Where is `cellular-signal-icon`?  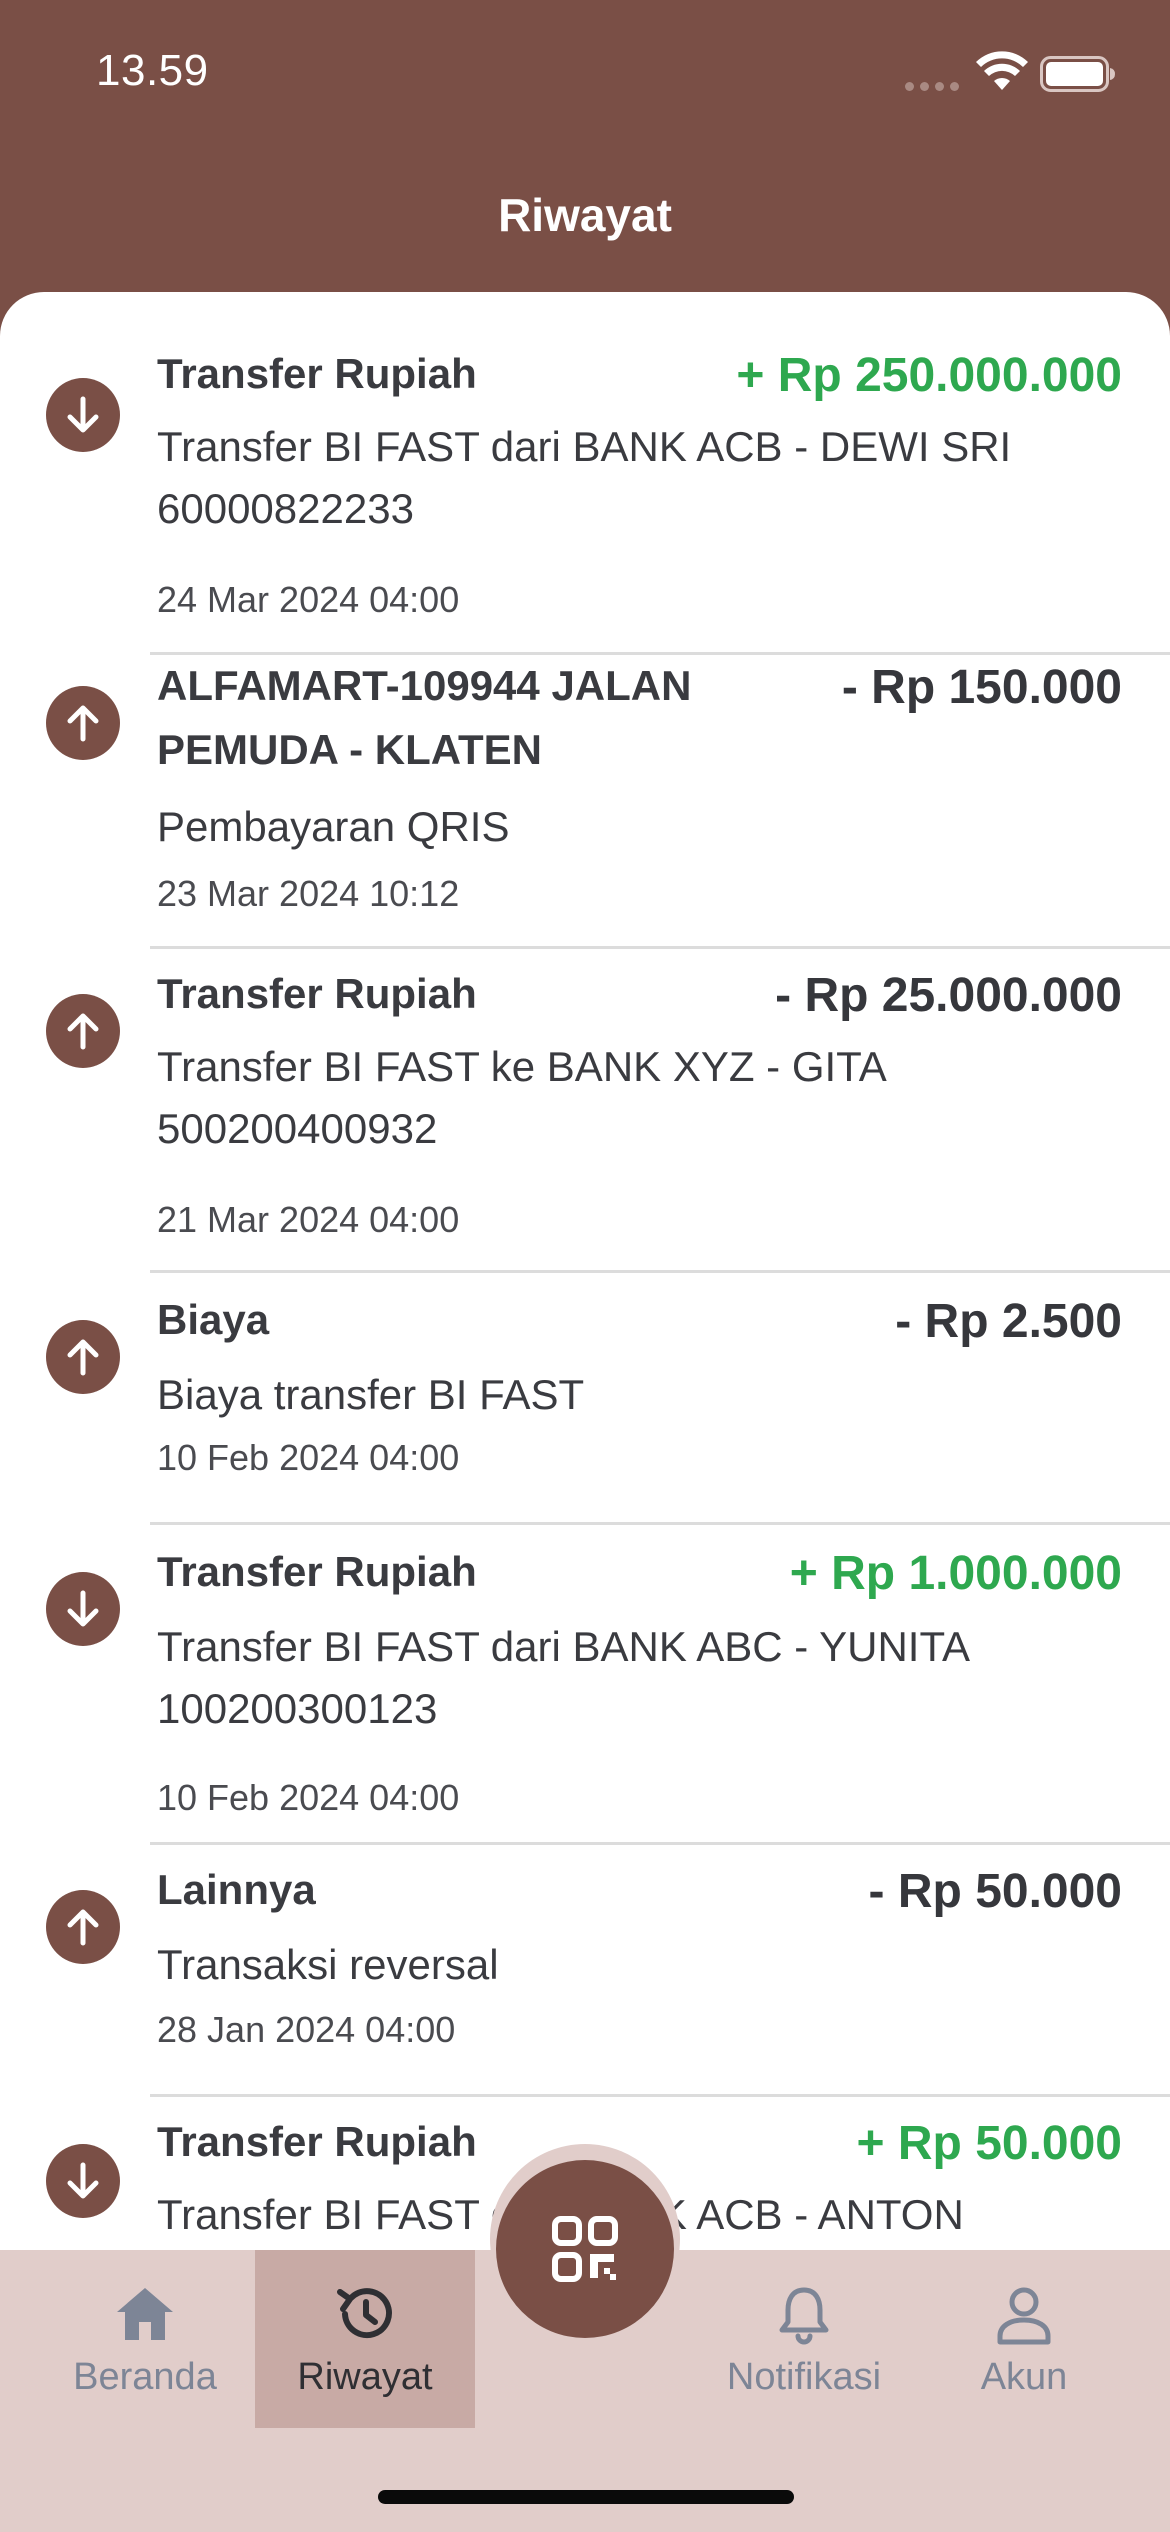
cellular-signal-icon is located at coordinates (933, 87).